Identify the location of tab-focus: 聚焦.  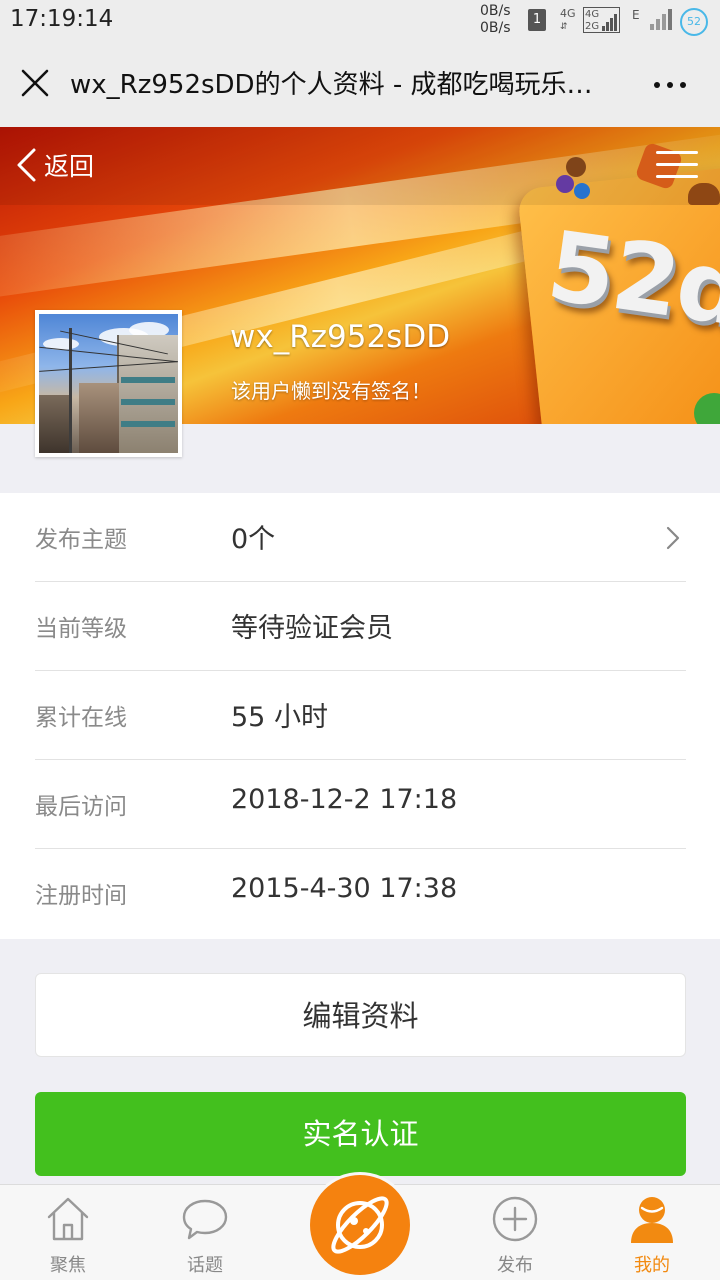
(68, 1232).